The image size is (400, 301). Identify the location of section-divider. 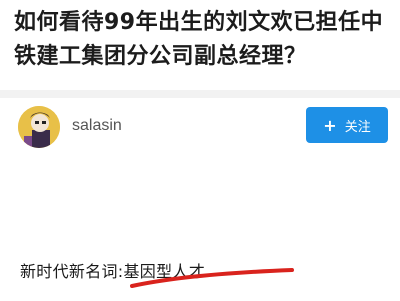
(200, 94).